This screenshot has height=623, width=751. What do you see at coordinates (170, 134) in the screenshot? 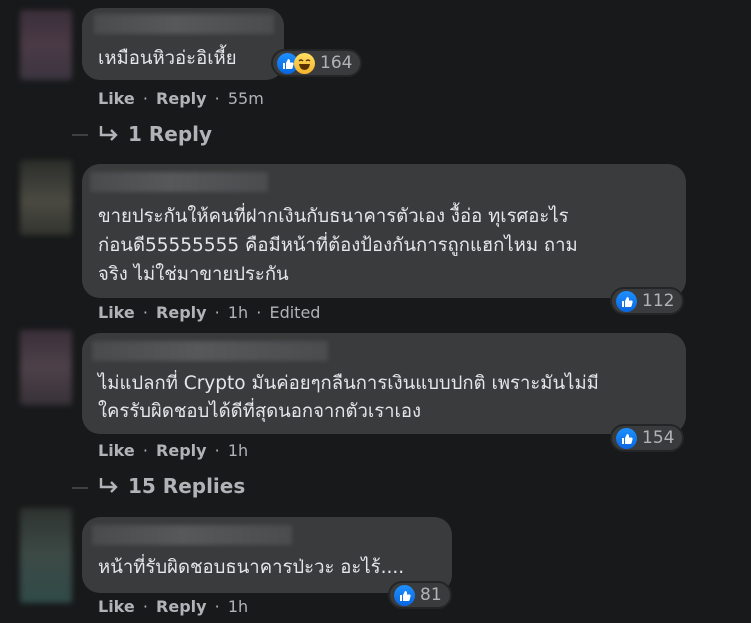
I see `replies-label: 1 Reply` at bounding box center [170, 134].